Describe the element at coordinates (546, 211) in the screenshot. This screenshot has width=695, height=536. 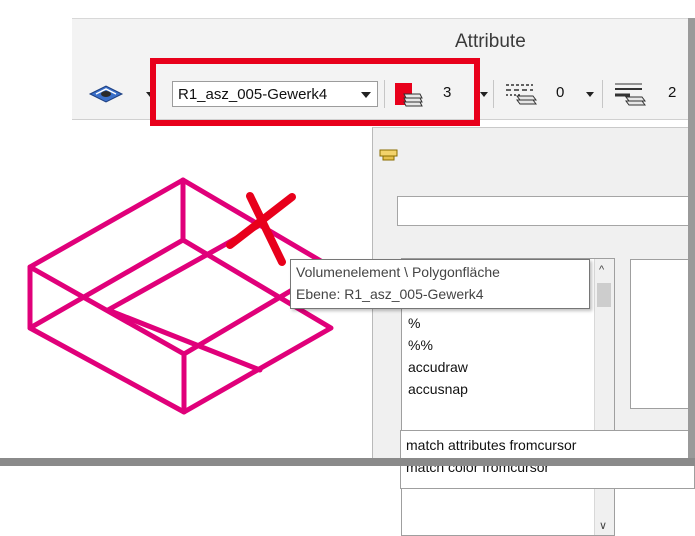
I see `key-in-input` at that location.